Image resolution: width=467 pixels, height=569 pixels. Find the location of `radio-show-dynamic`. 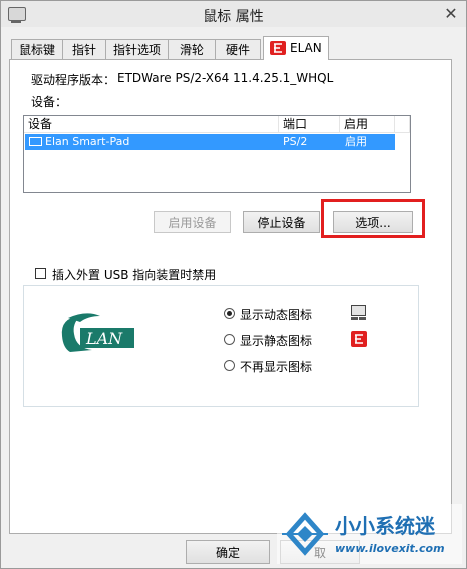

radio-show-dynamic is located at coordinates (229, 313).